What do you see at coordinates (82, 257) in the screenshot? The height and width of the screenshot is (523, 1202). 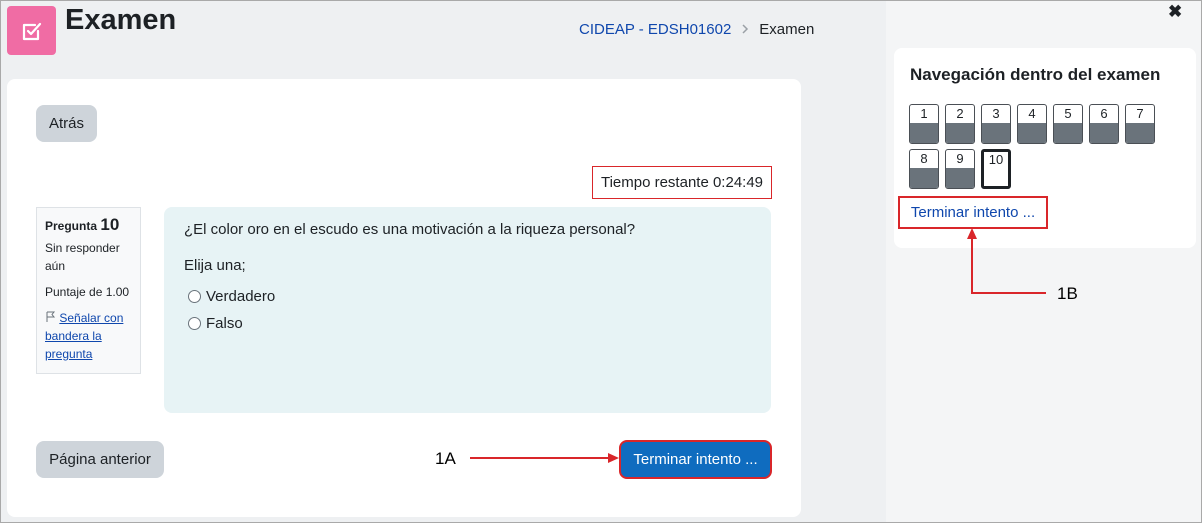 I see `question-status: Sin responder aún` at bounding box center [82, 257].